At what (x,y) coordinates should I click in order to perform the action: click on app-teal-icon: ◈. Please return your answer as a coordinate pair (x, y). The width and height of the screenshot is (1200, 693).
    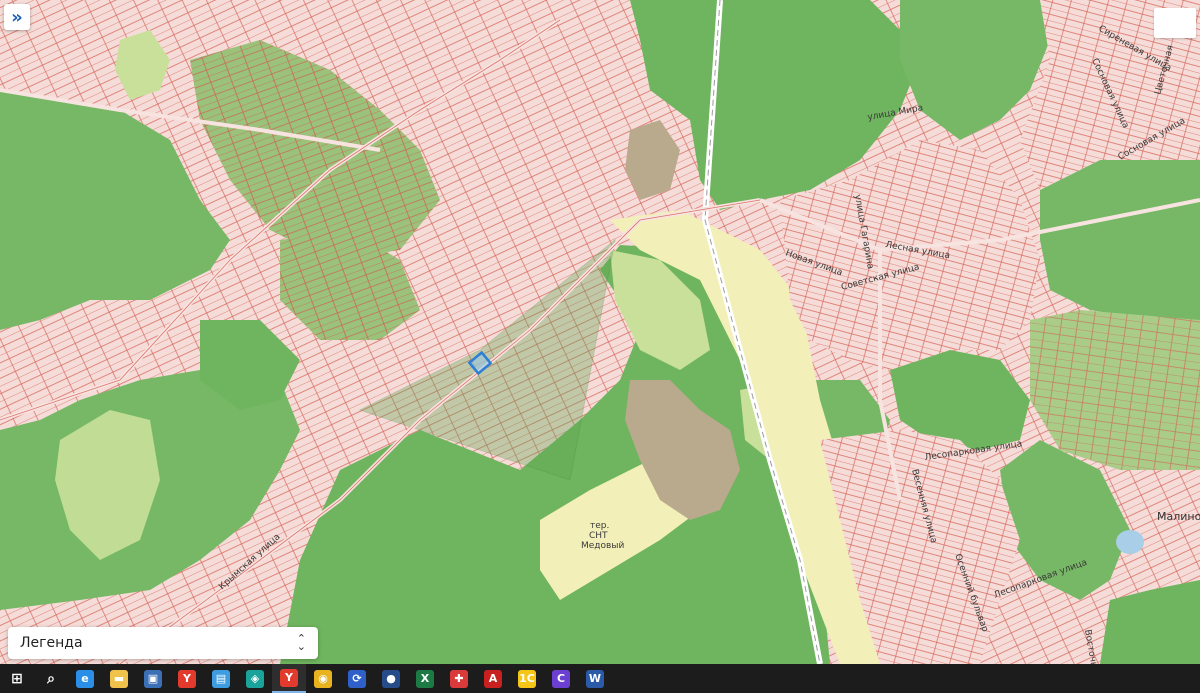
    Looking at the image, I should click on (255, 678).